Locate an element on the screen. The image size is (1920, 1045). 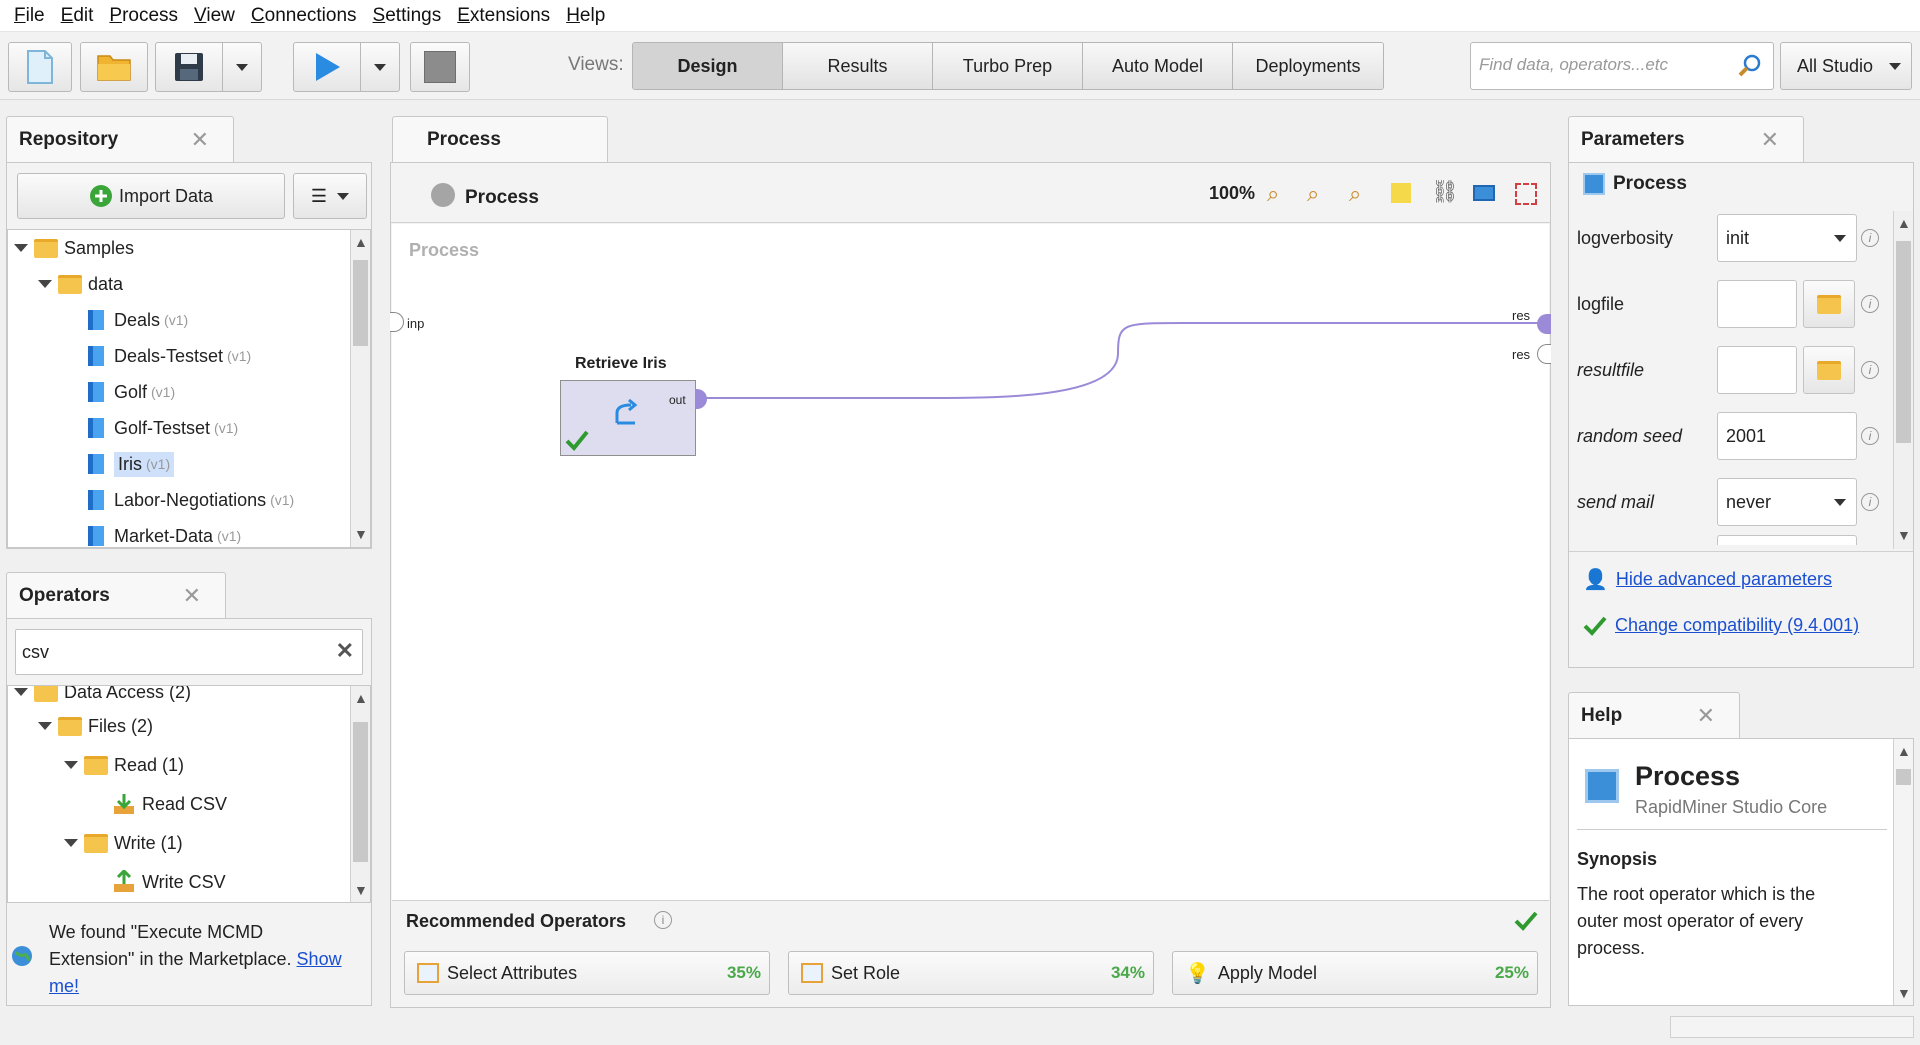
repository-menu-button: ☰ is located at coordinates (330, 196).